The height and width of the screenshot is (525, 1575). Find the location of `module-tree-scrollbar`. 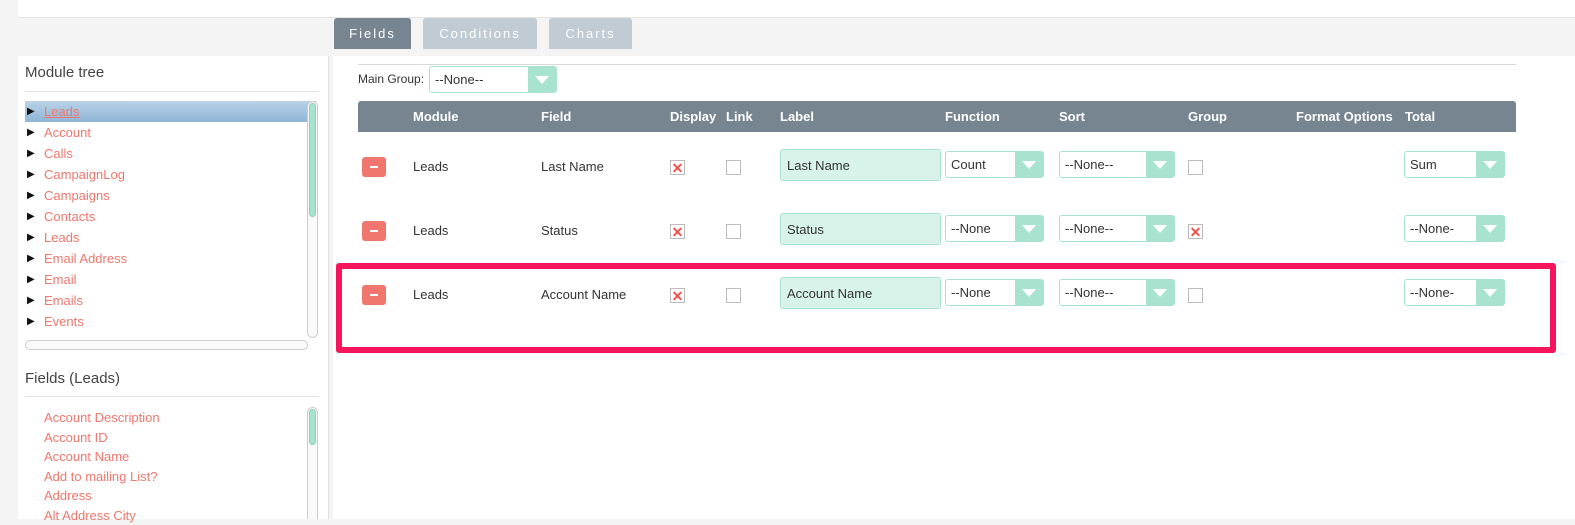

module-tree-scrollbar is located at coordinates (312, 219).